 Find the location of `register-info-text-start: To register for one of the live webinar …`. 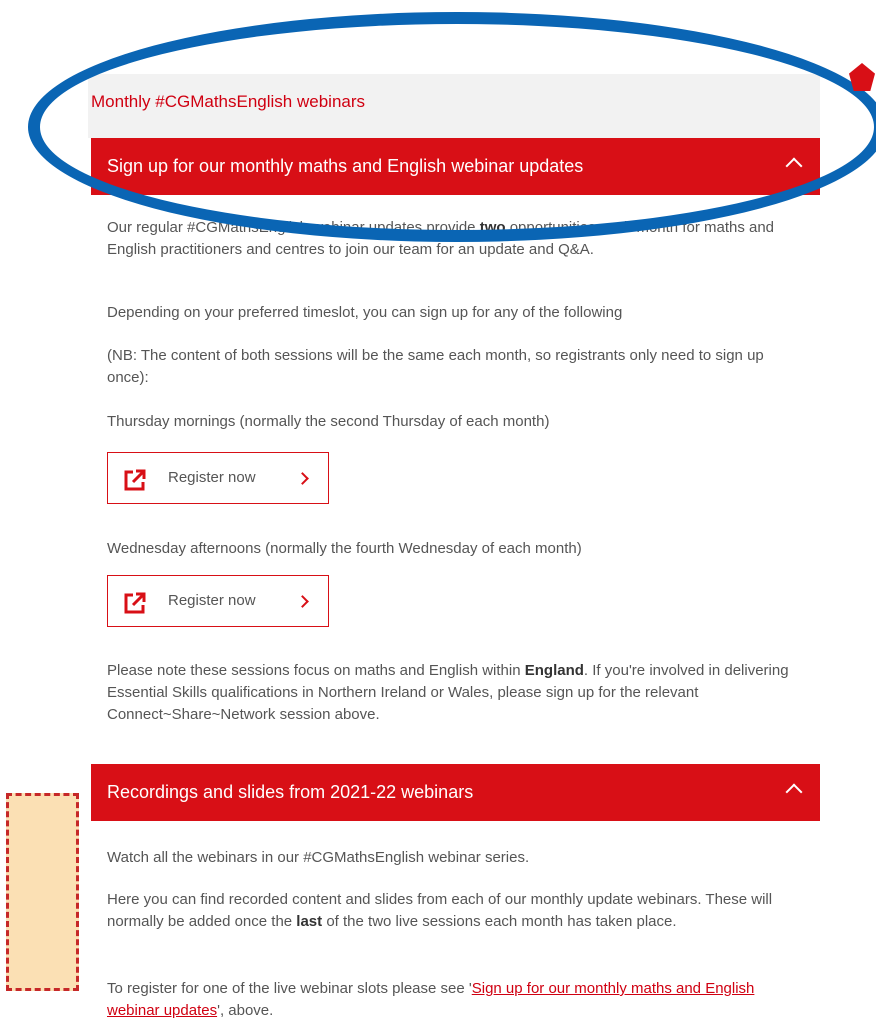

register-info-text-start: To register for one of the live webinar … is located at coordinates (289, 988).